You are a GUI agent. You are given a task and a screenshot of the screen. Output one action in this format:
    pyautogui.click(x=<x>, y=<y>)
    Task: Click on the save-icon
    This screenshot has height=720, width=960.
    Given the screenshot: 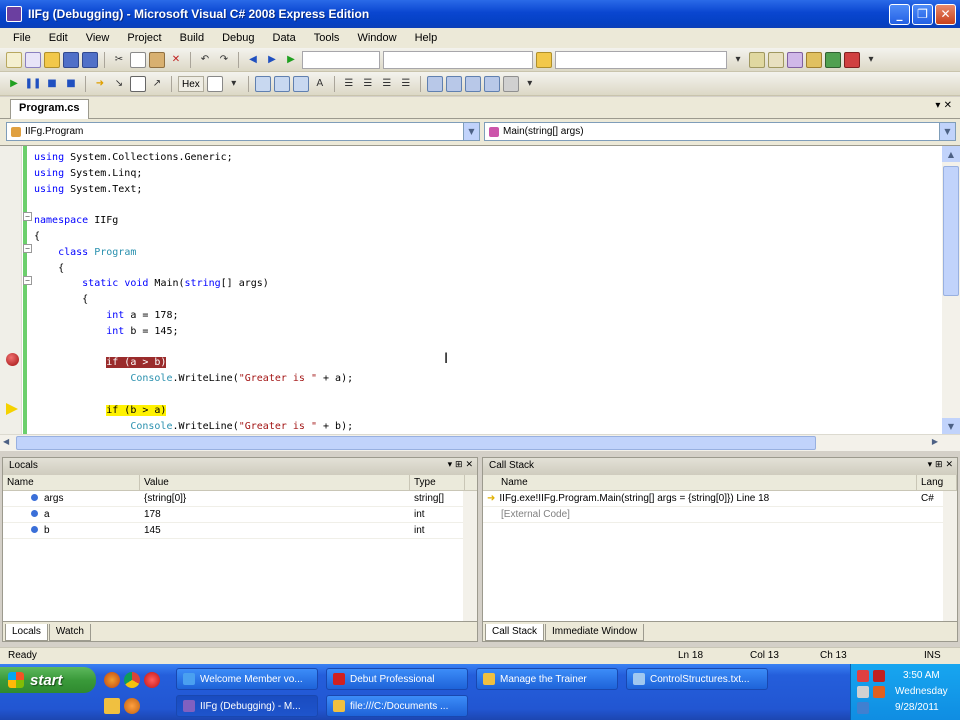 What is the action you would take?
    pyautogui.click(x=71, y=59)
    